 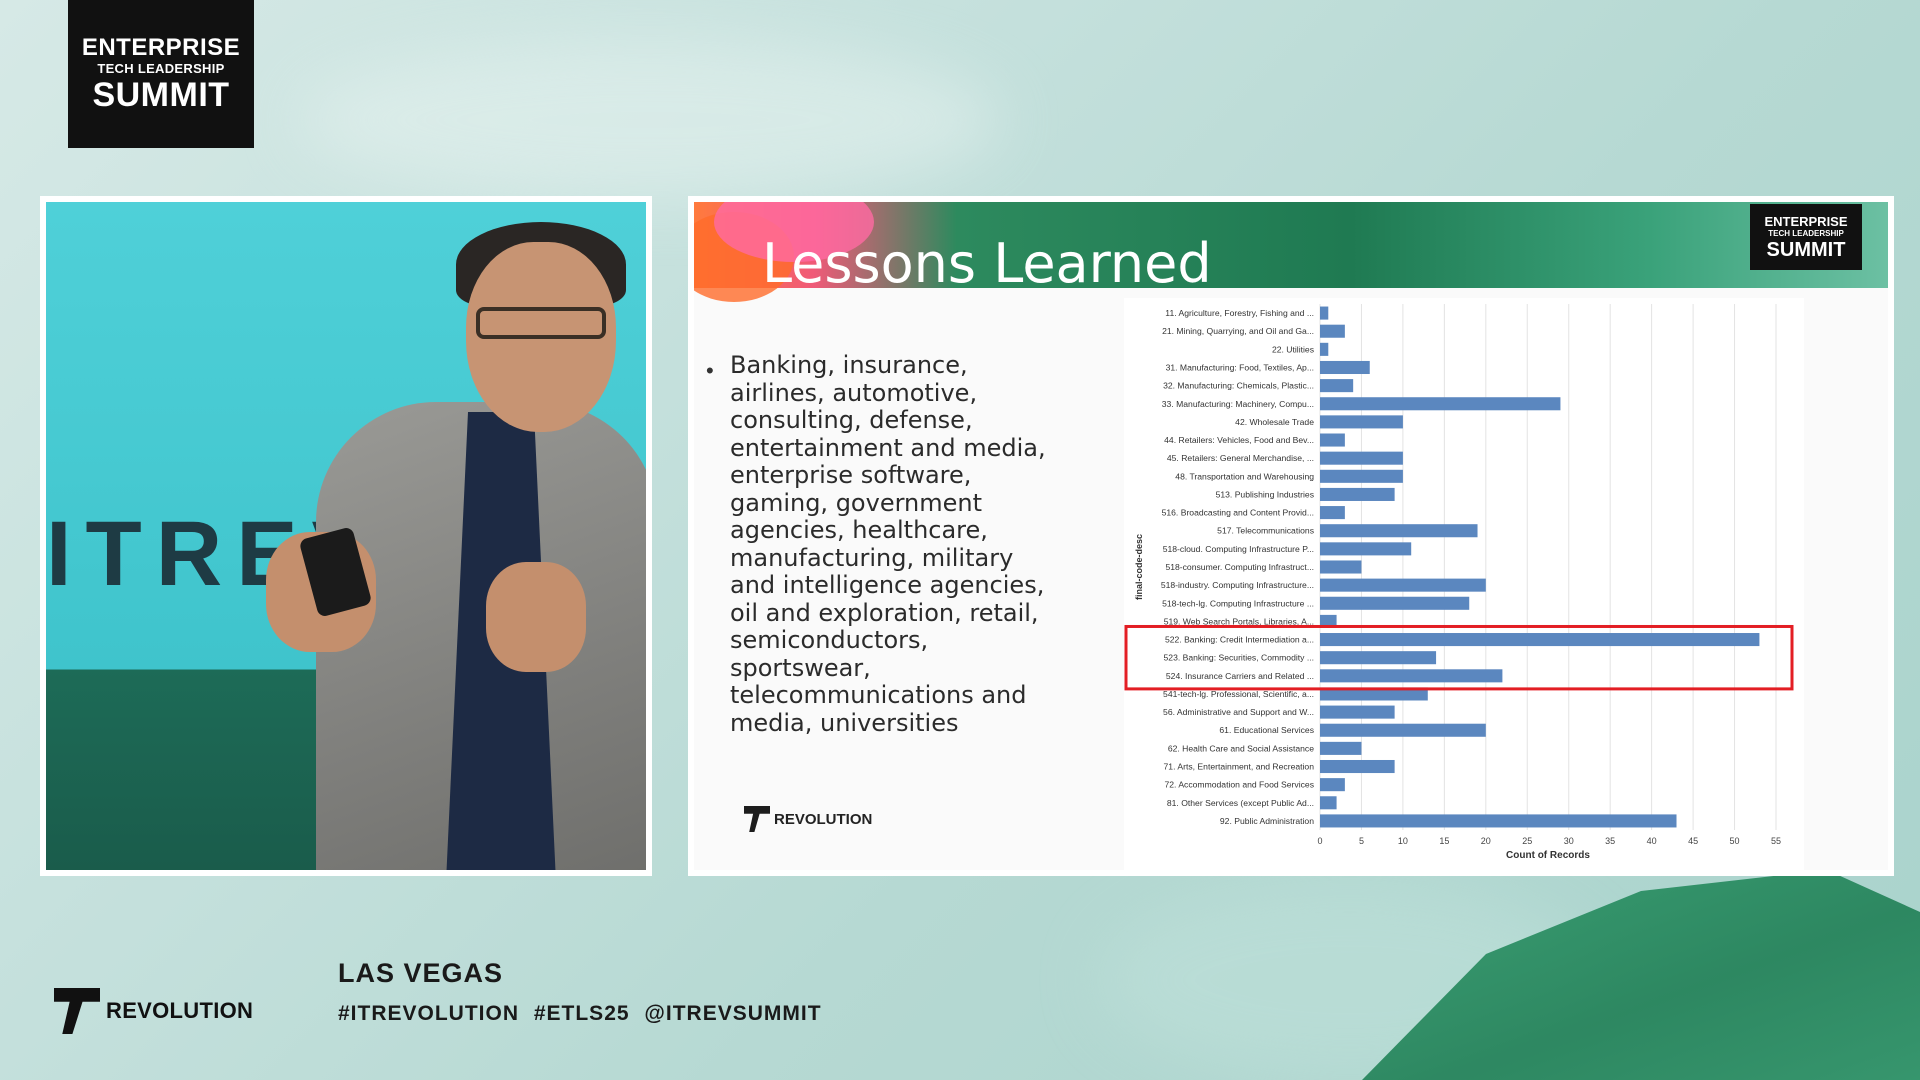 What do you see at coordinates (180, 1010) in the screenshot?
I see `footer-brand-text: REVOLUTION` at bounding box center [180, 1010].